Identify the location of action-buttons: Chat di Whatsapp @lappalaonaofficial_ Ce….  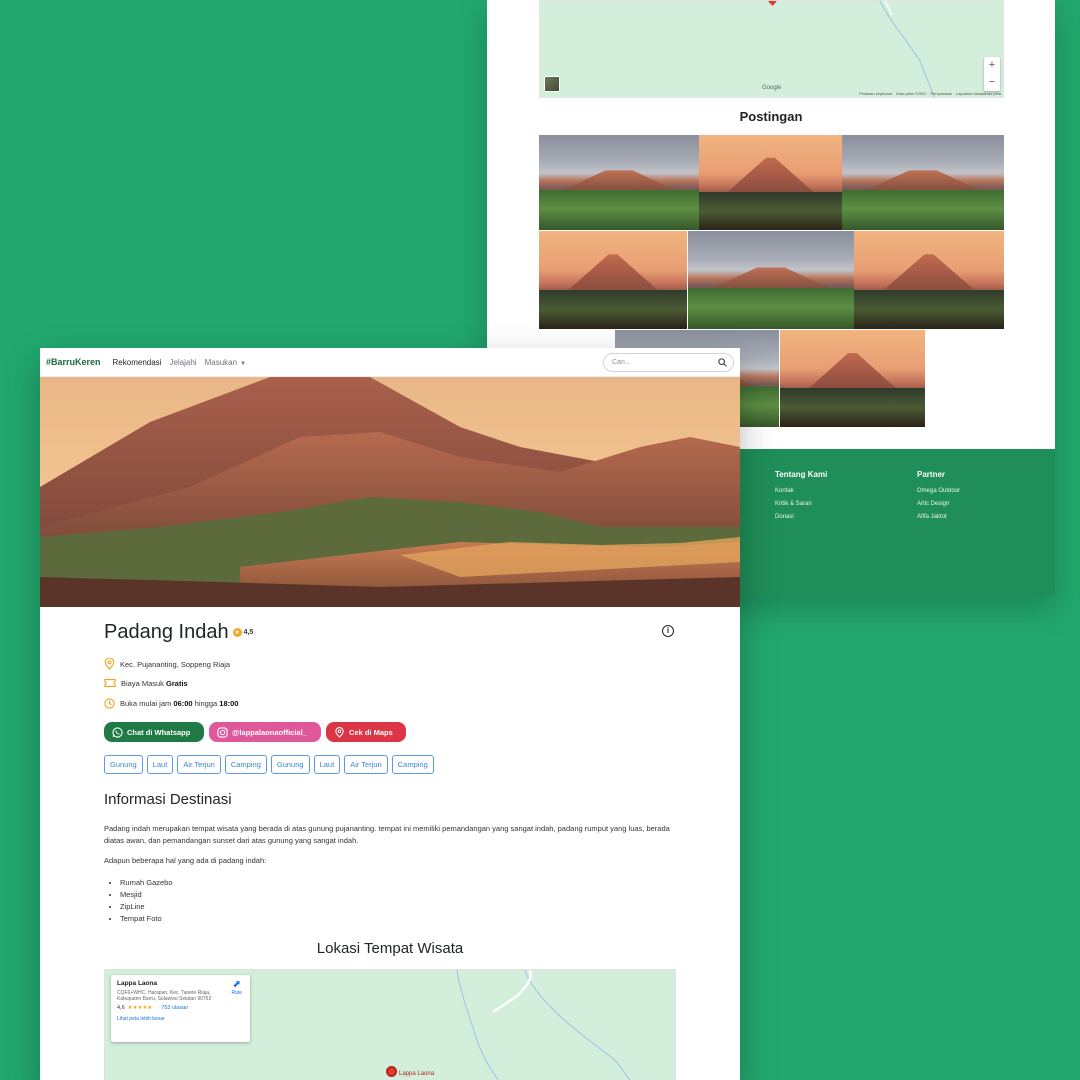
(255, 732).